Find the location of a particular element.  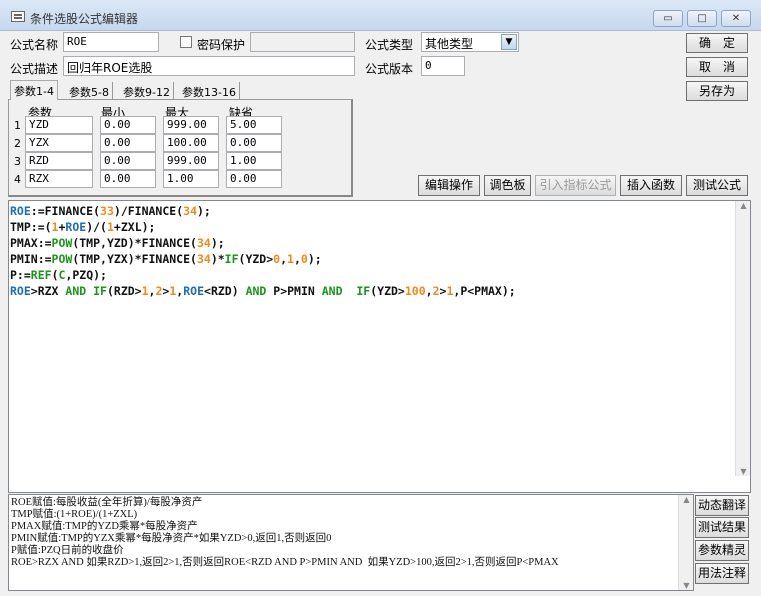

code-token: TMP:=( is located at coordinates (31, 227).